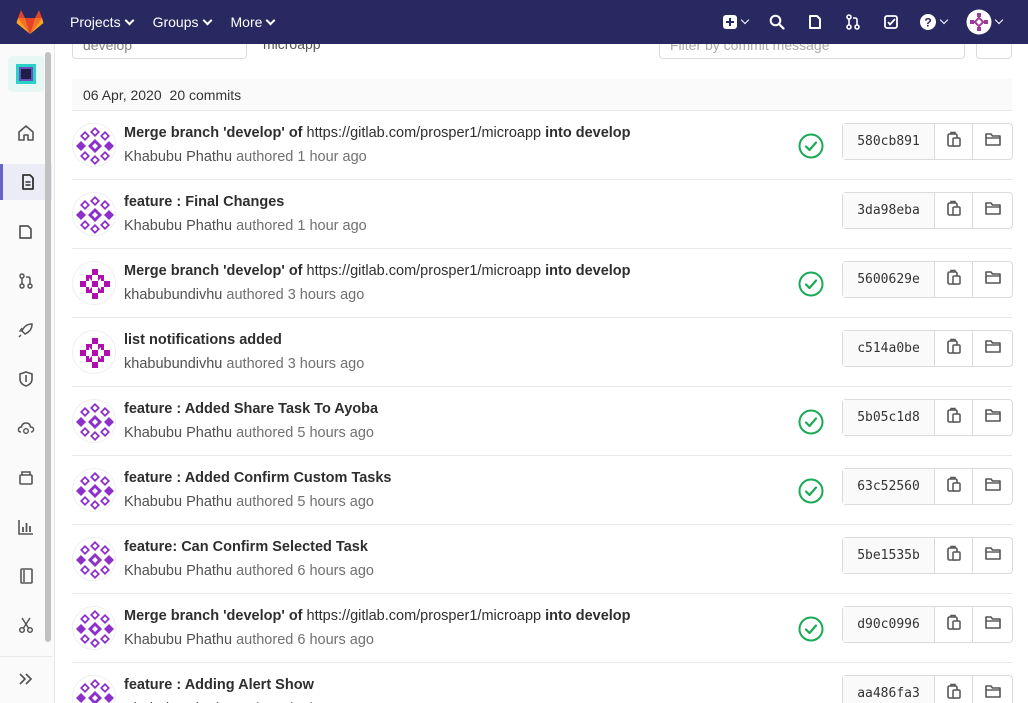  Describe the element at coordinates (101, 22) in the screenshot. I see `nav-projects-dropdown: Projects` at that location.